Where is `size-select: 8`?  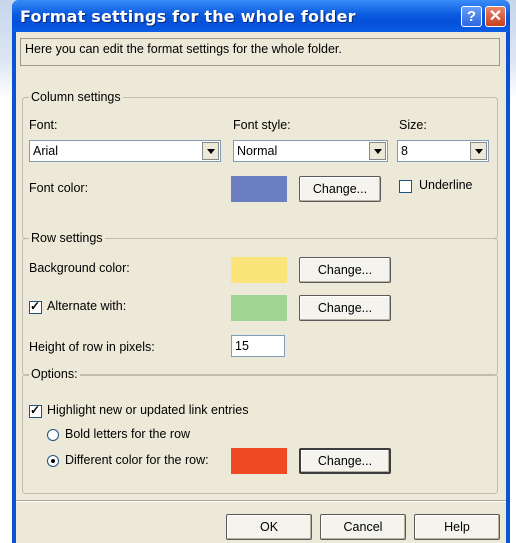 size-select: 8 is located at coordinates (443, 151).